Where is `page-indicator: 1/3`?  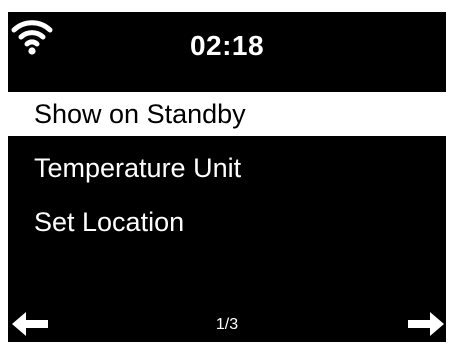
page-indicator: 1/3 is located at coordinates (227, 324).